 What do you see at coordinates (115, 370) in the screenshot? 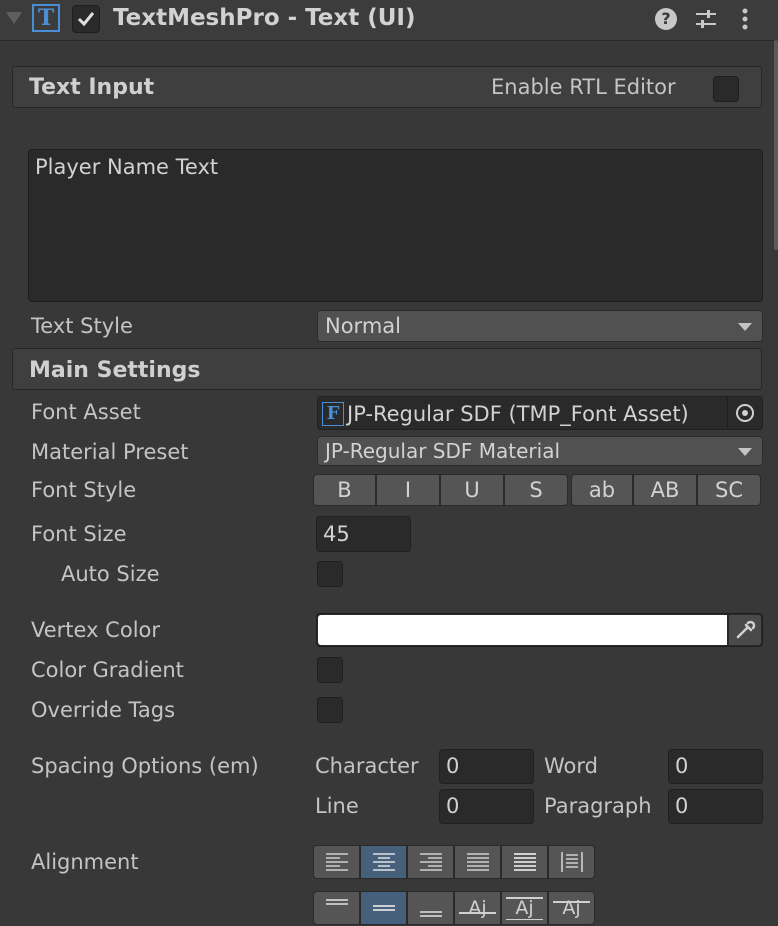
I see `main-settings-title: Main Settings` at bounding box center [115, 370].